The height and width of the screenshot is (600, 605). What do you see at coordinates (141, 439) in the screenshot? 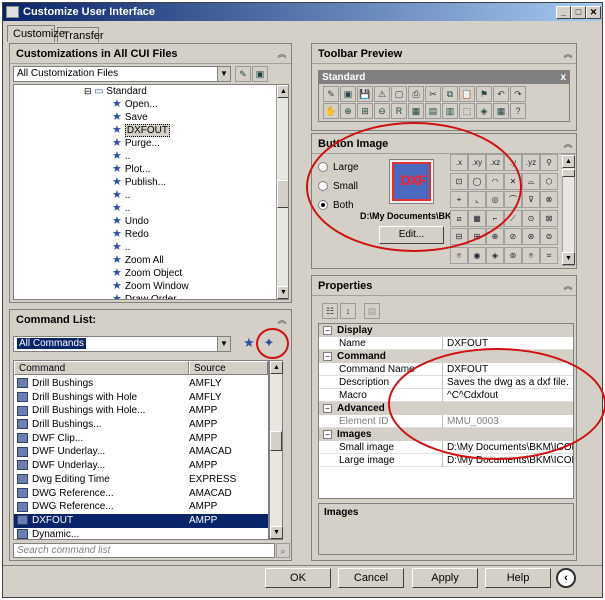
I see `command-row: DWF Clip... AMPP` at bounding box center [141, 439].